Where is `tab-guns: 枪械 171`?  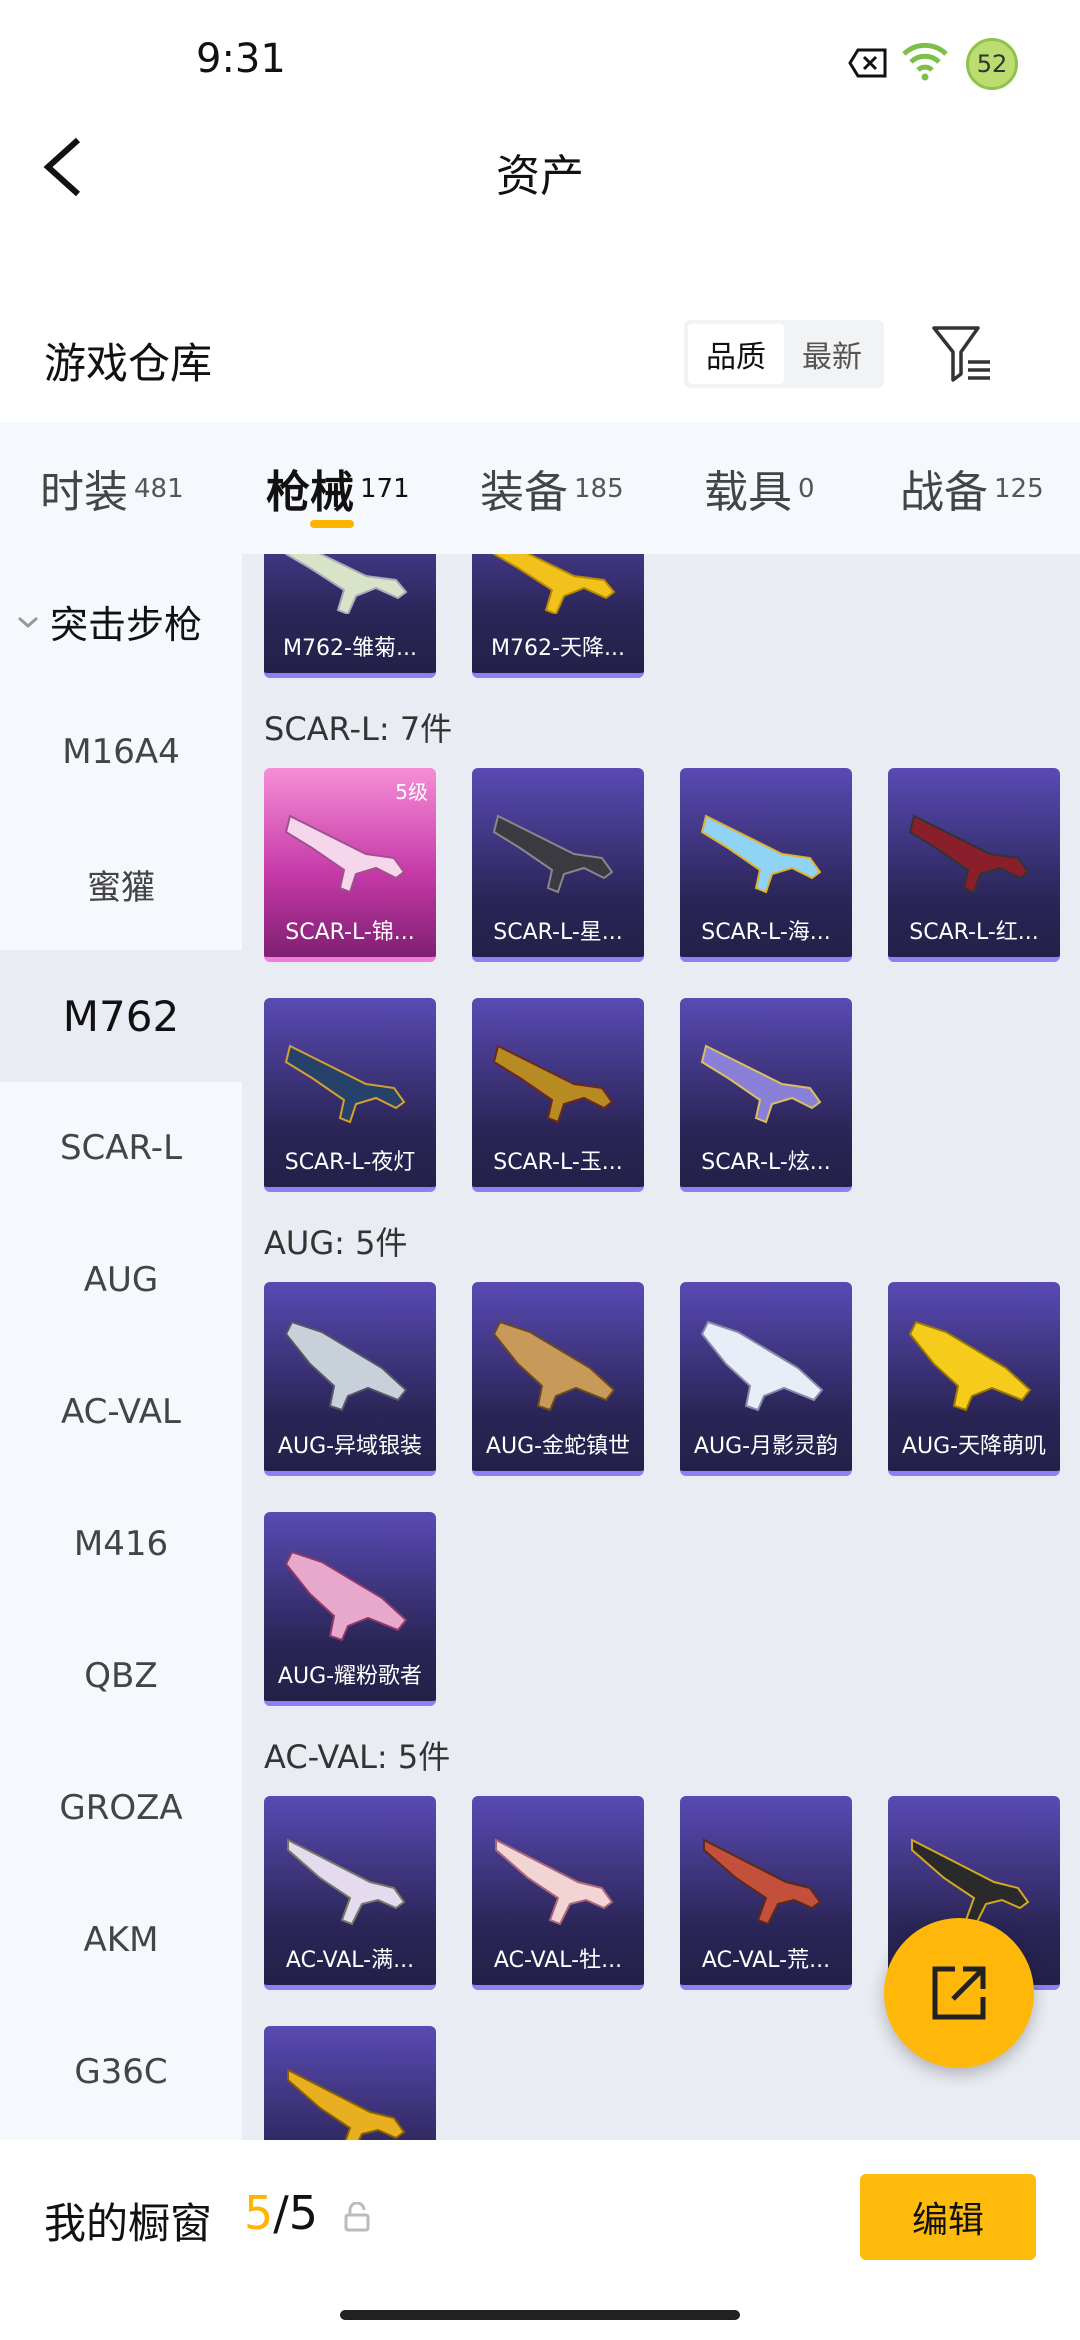
tab-guns: 枪械 171 is located at coordinates (338, 488).